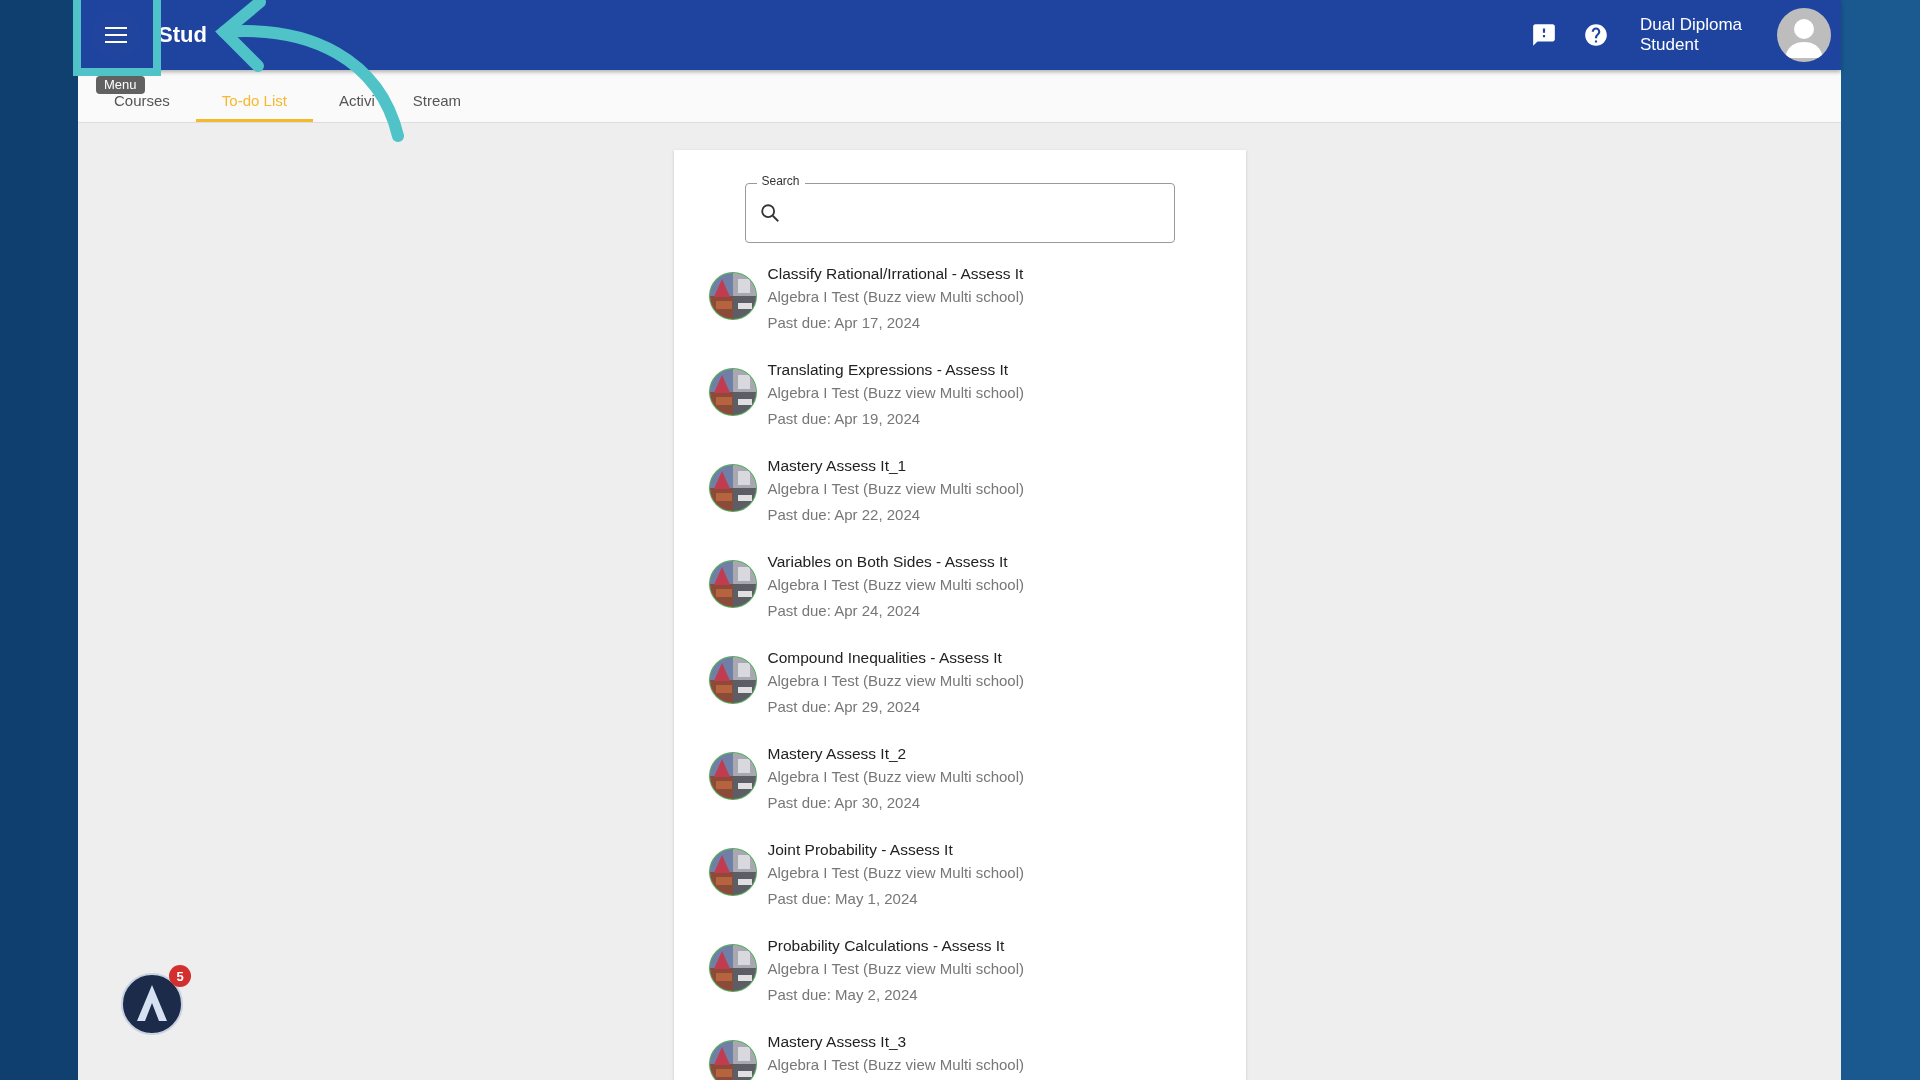  What do you see at coordinates (843, 899) in the screenshot?
I see `due-date: Past due: May 1, 2024` at bounding box center [843, 899].